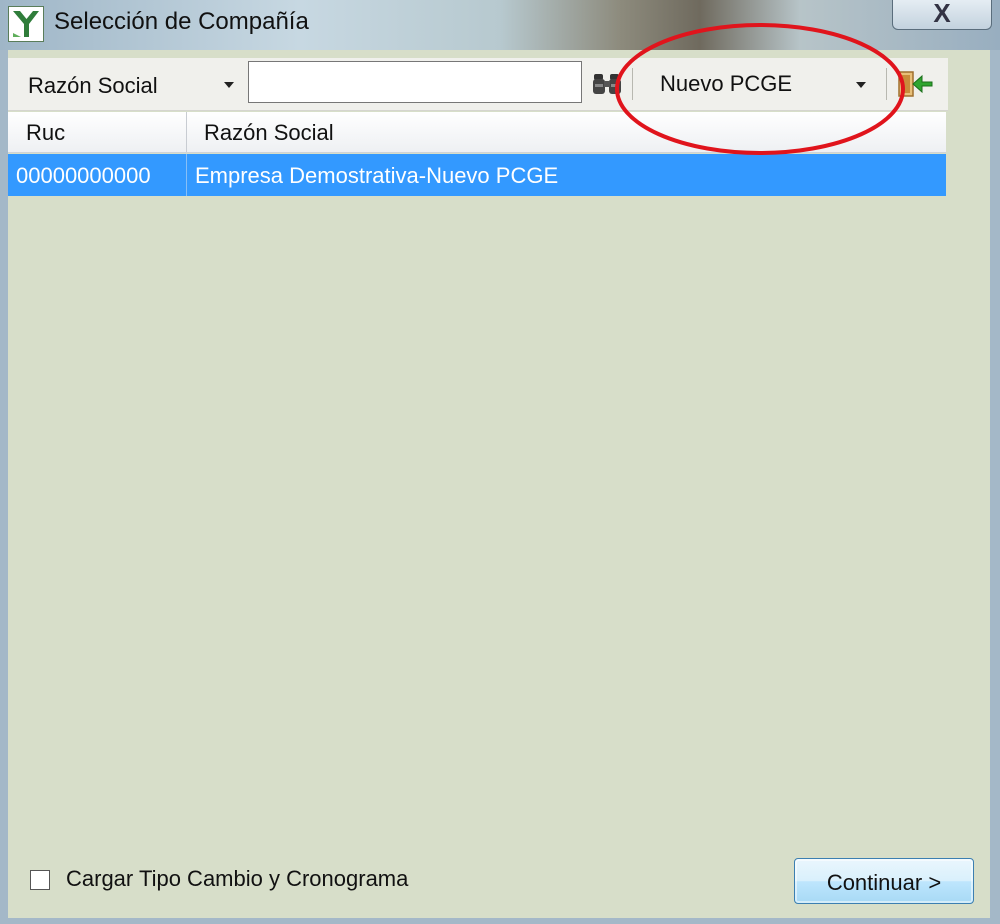 The image size is (1000, 924). What do you see at coordinates (269, 133) in the screenshot?
I see `column-header-razon-social: Razón Social` at bounding box center [269, 133].